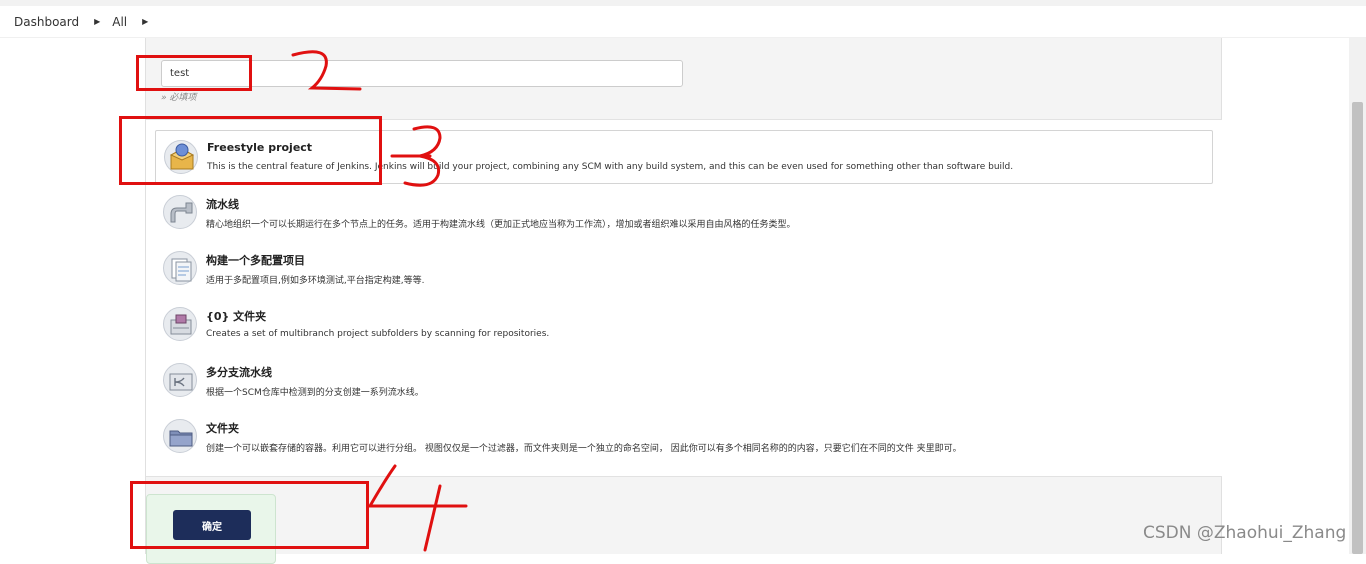 This screenshot has height=564, width=1366. I want to click on watermark: CSDN @Zhaohui_Zhang, so click(1245, 533).